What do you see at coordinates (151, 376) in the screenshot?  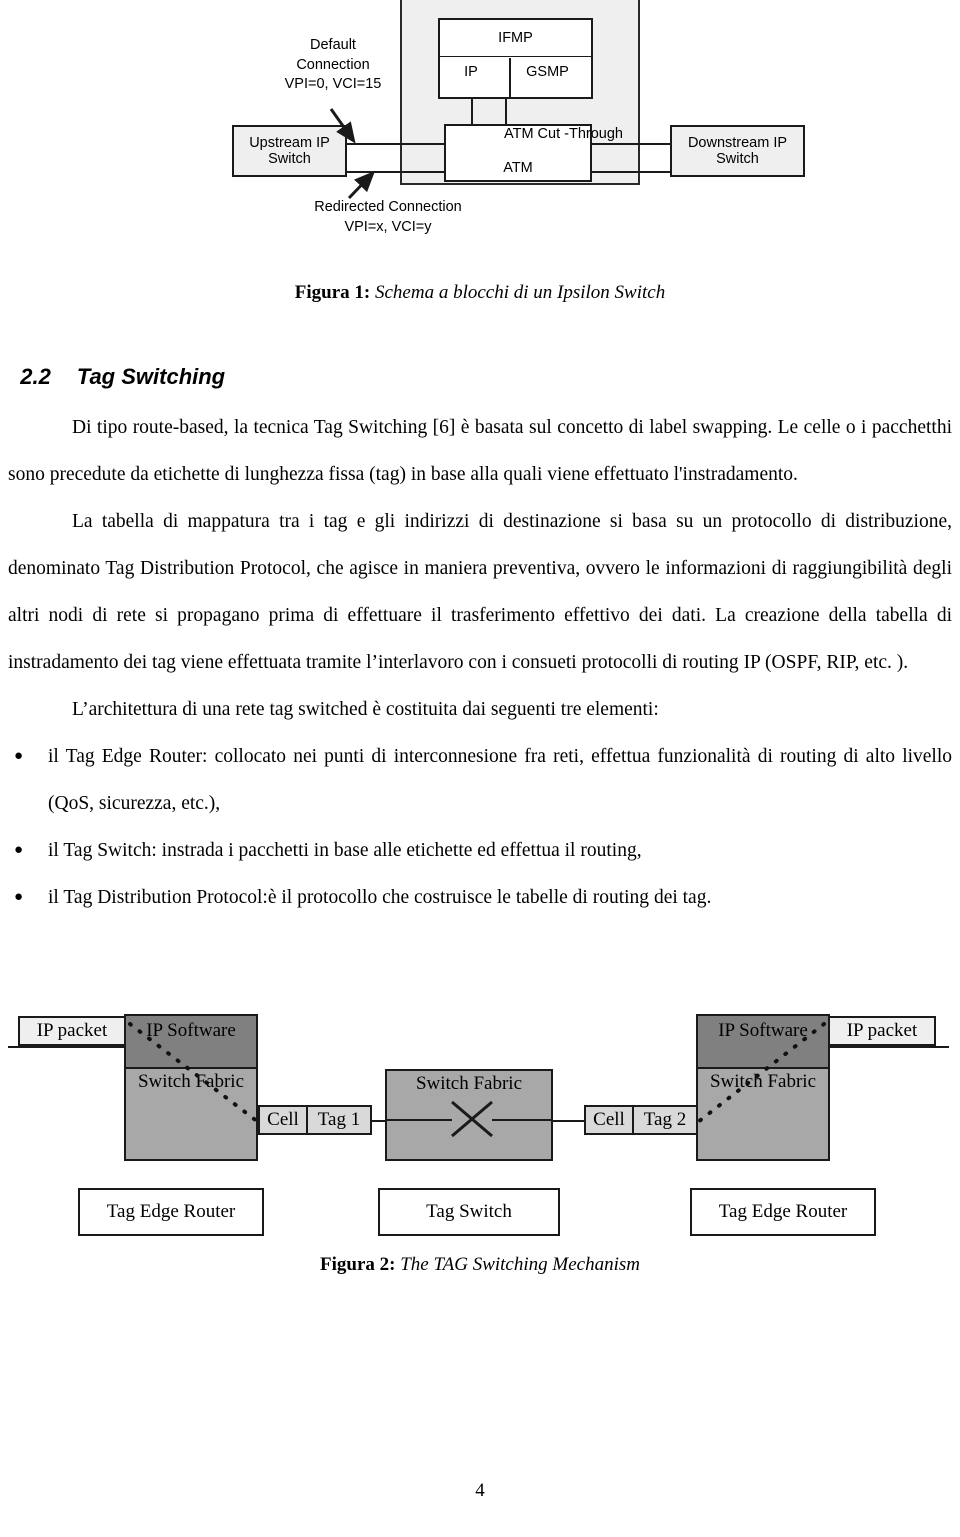 I see `section-title: Tag Switching` at bounding box center [151, 376].